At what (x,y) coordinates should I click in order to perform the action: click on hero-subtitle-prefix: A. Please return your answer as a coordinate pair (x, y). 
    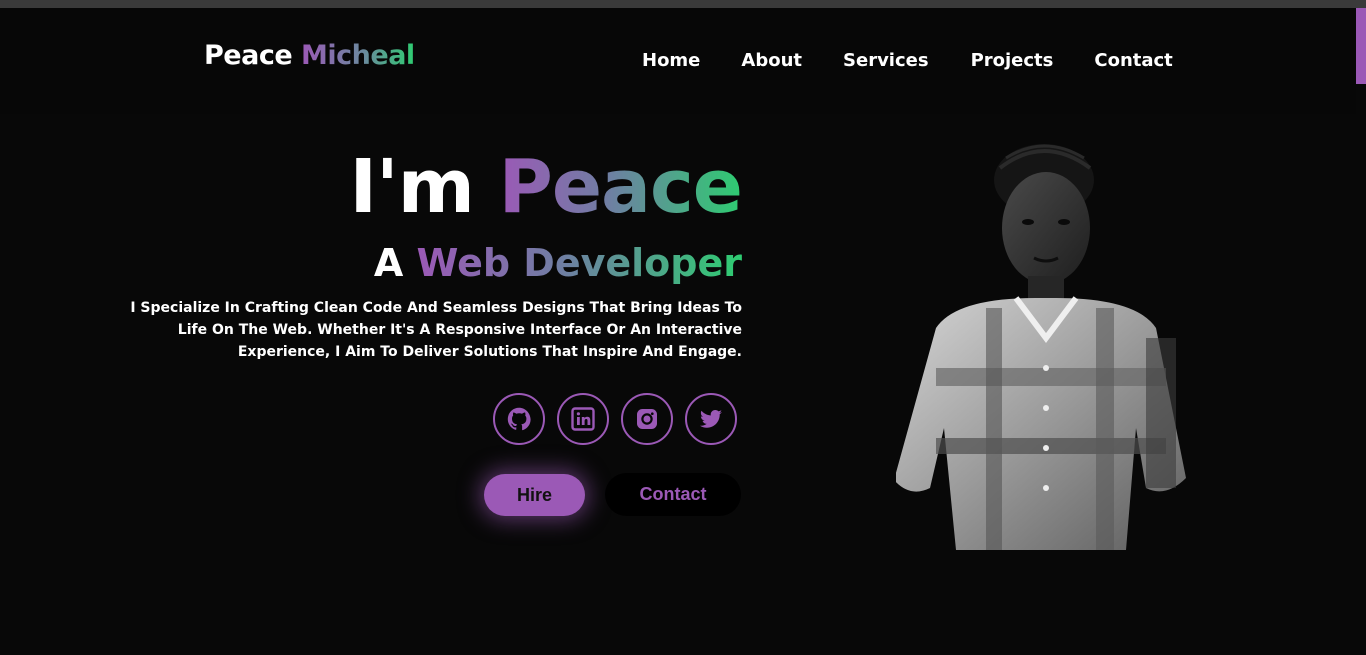
    Looking at the image, I should click on (388, 263).